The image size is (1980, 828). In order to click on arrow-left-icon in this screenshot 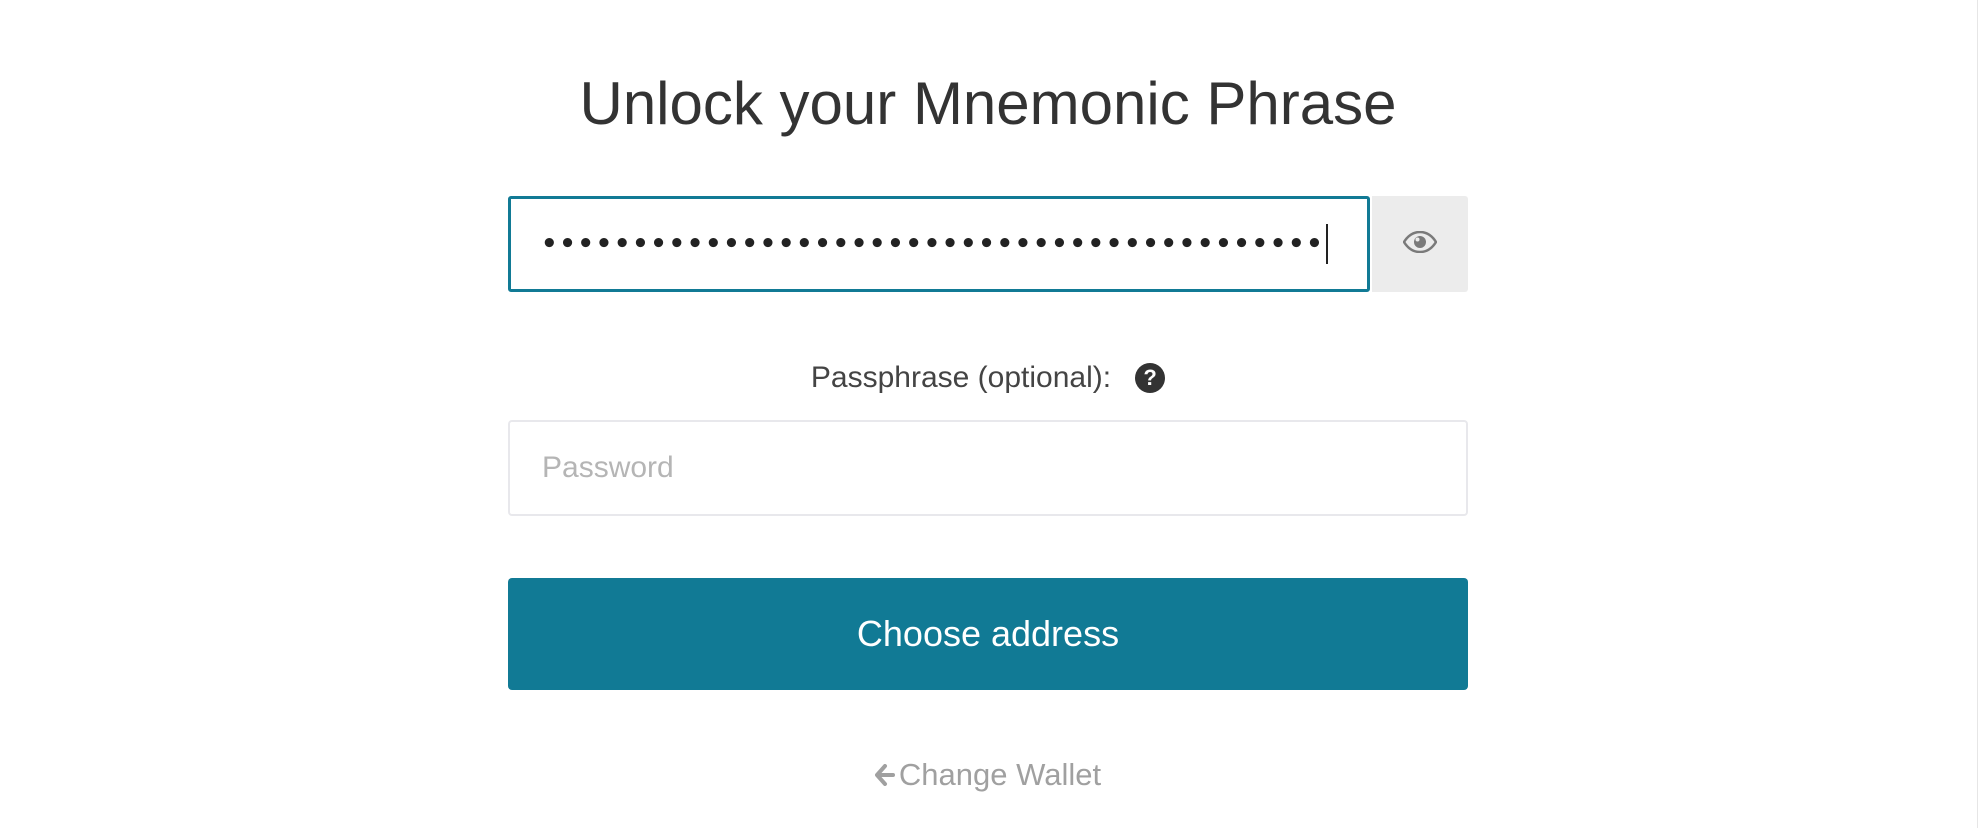, I will do `click(884, 775)`.